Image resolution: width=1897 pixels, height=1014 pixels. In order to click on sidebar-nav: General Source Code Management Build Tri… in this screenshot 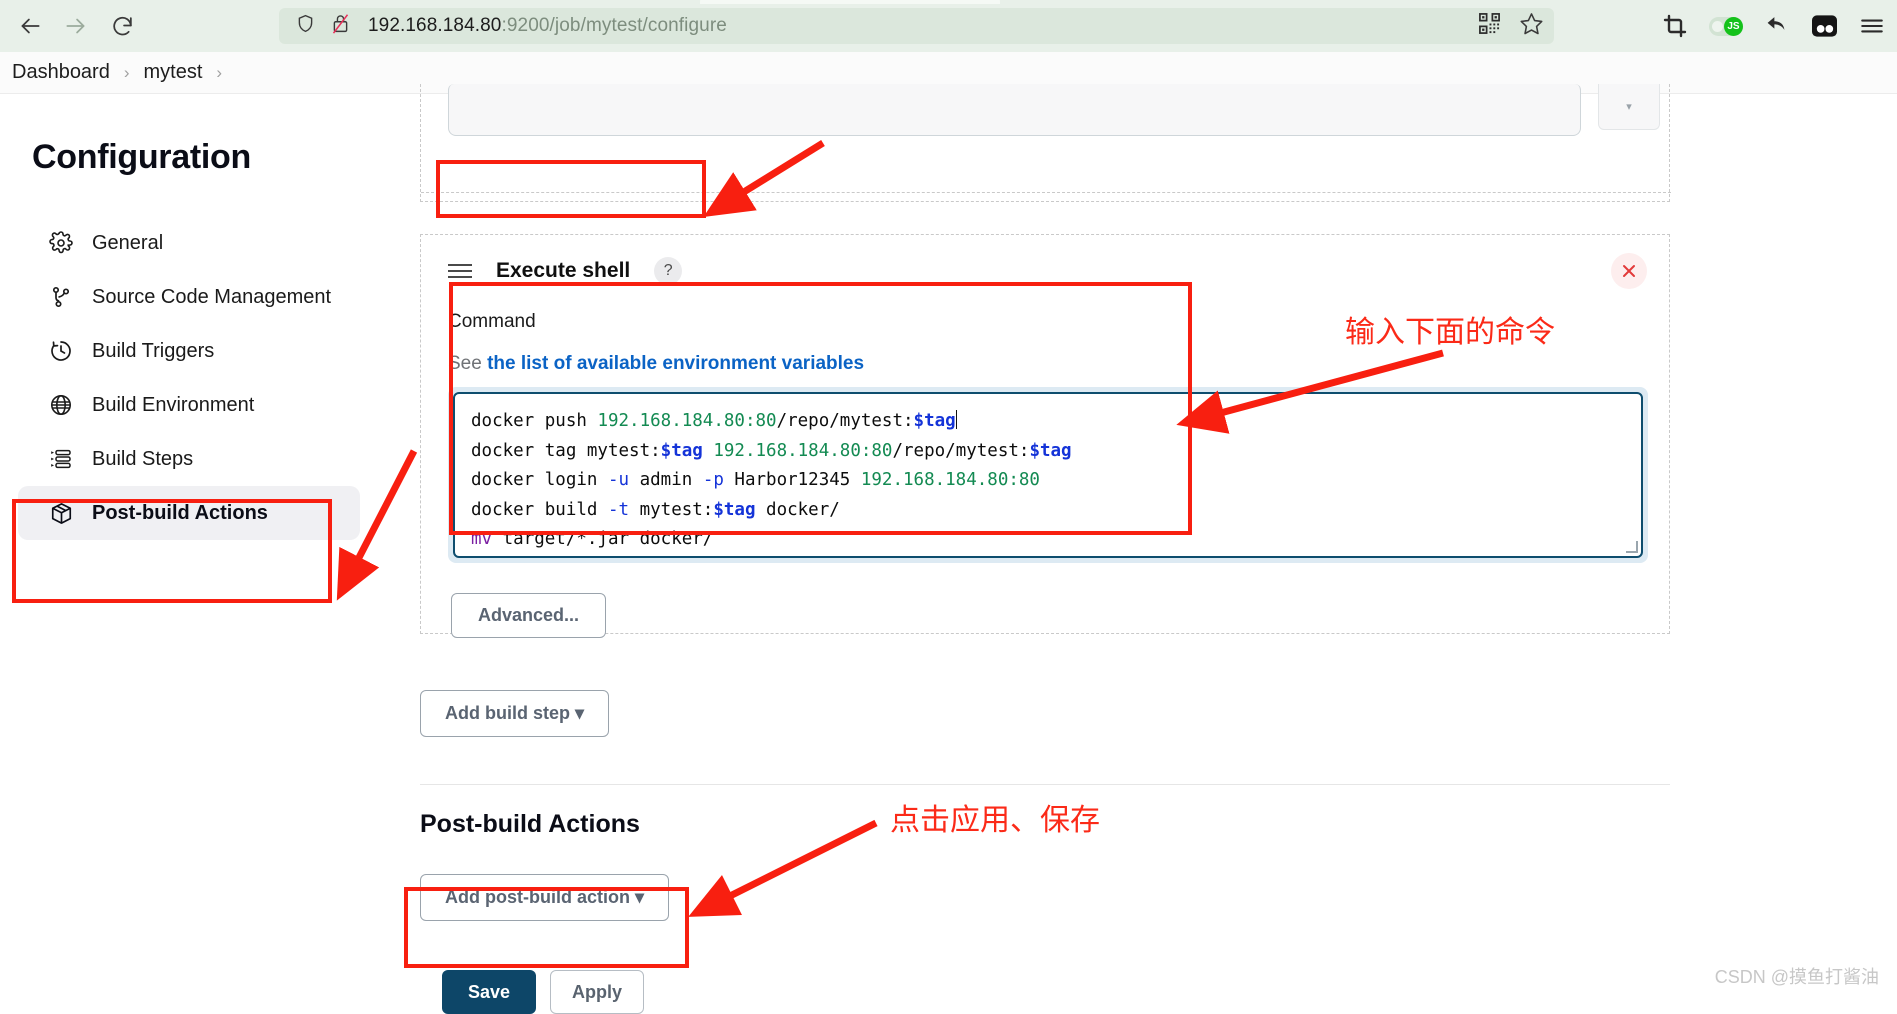, I will do `click(210, 378)`.